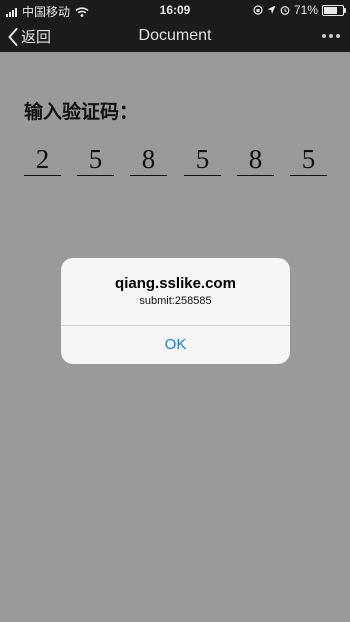 This screenshot has height=622, width=350. What do you see at coordinates (271, 9) in the screenshot?
I see `location-arrow-icon` at bounding box center [271, 9].